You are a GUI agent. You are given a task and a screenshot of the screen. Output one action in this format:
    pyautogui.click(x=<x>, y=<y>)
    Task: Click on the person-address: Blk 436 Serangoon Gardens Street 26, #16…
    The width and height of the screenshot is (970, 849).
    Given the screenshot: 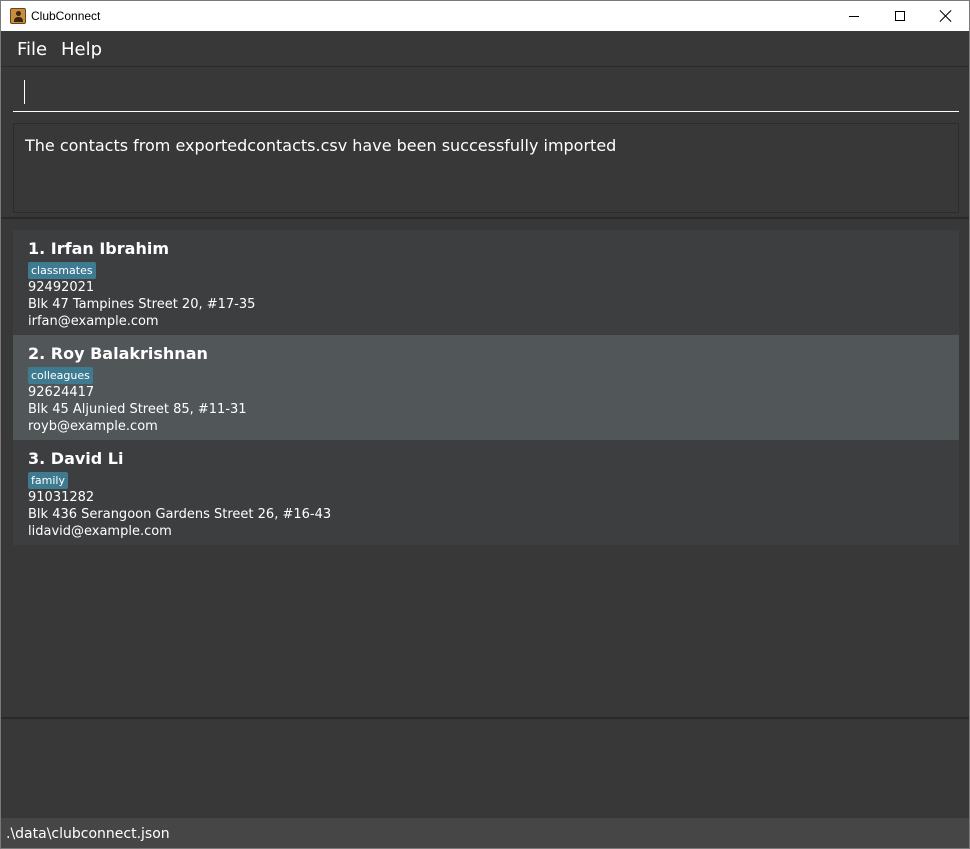 What is the action you would take?
    pyautogui.click(x=180, y=514)
    